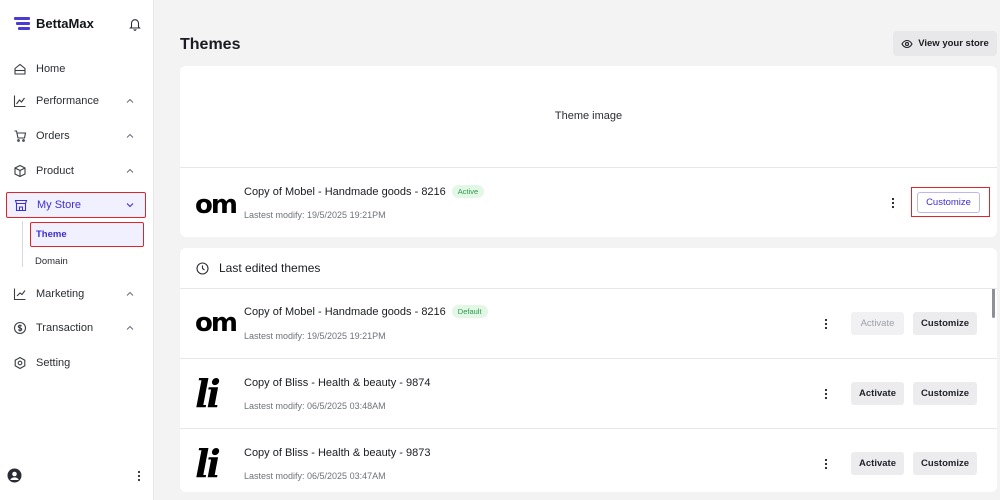 The width and height of the screenshot is (1000, 500). I want to click on view-store-label: View your store, so click(953, 43).